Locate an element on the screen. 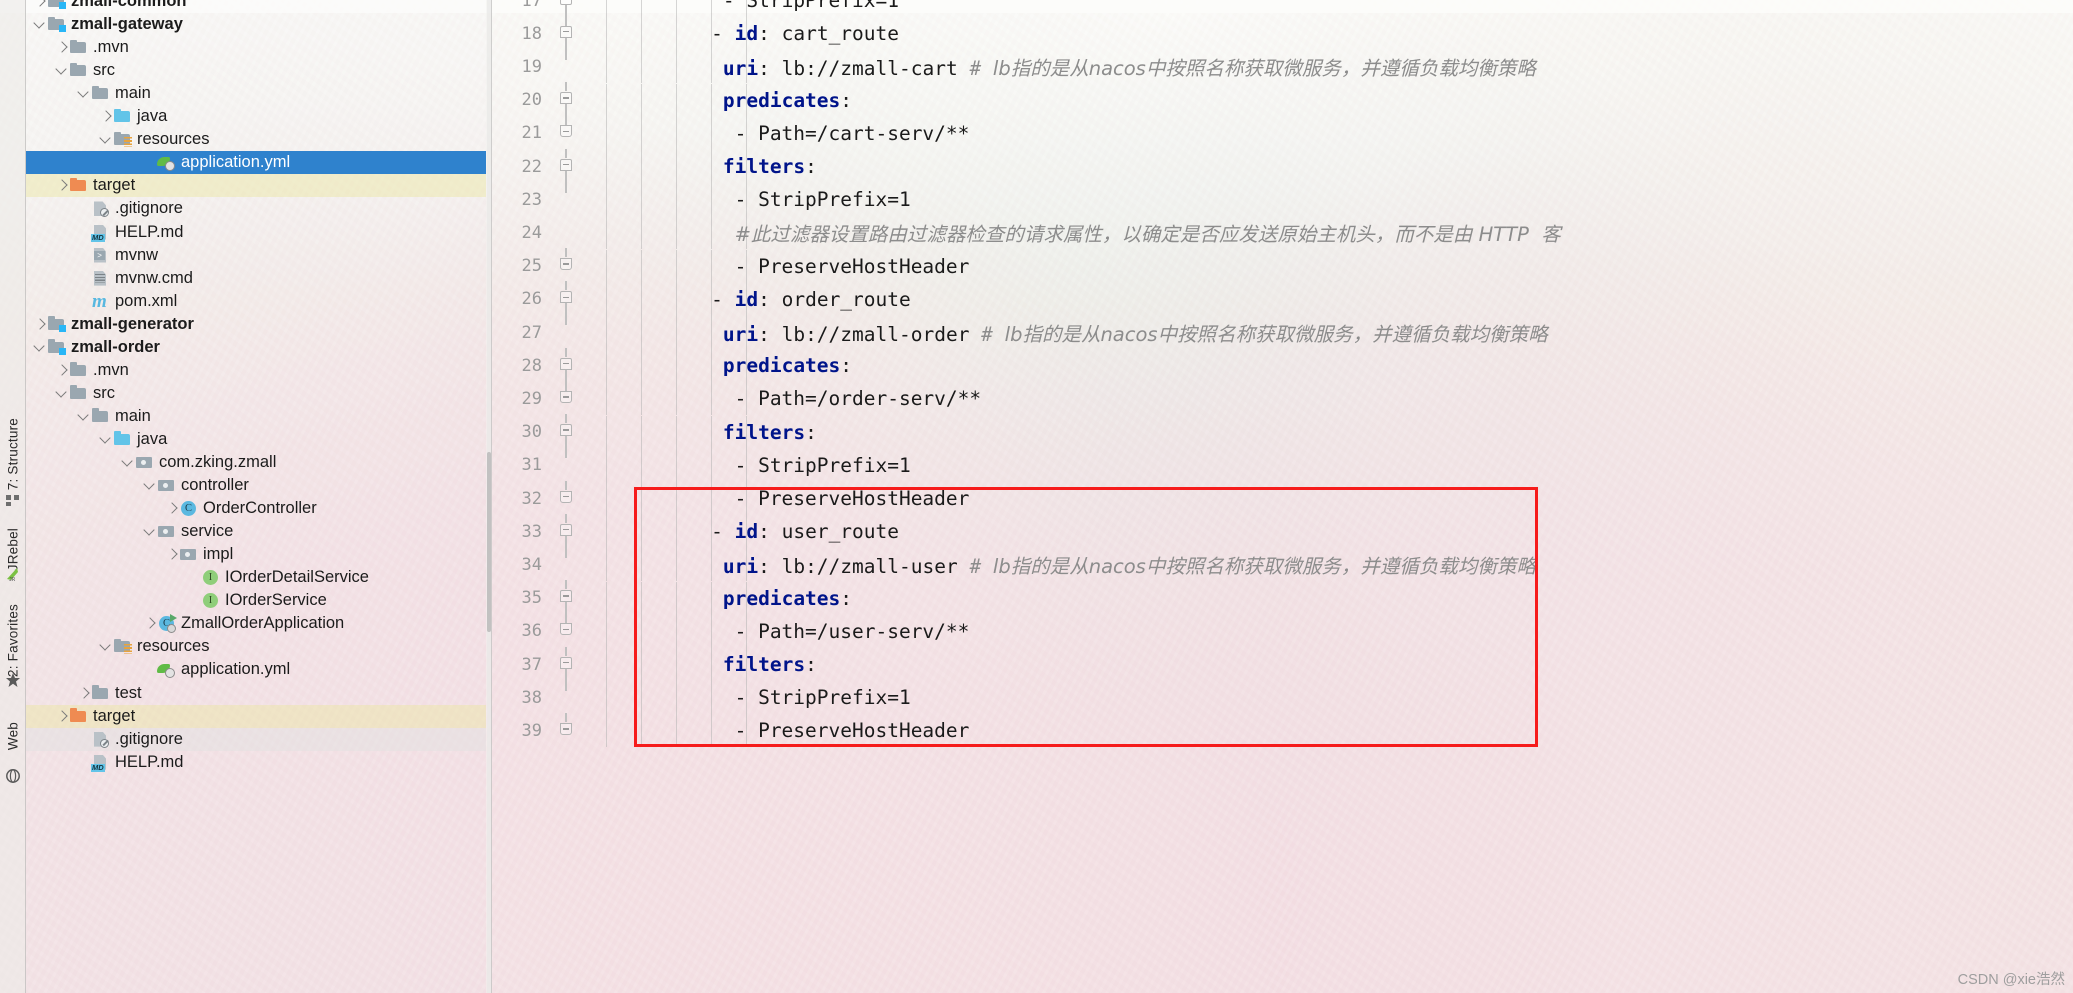 The image size is (2073, 993). tree-node: impl is located at coordinates (256, 554).